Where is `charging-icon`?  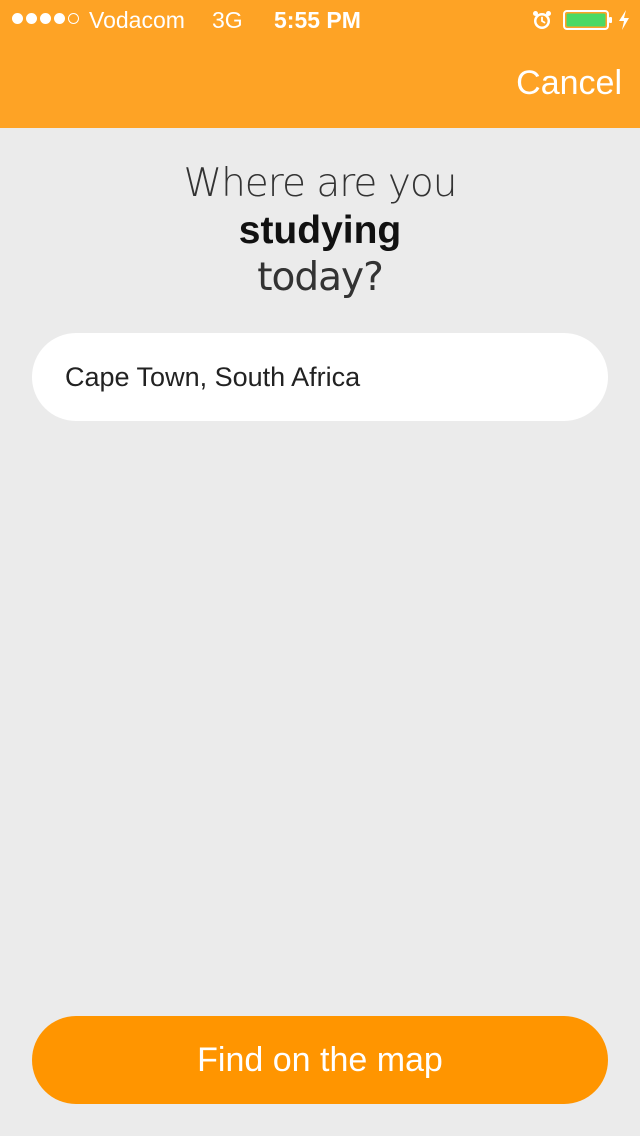 charging-icon is located at coordinates (624, 20).